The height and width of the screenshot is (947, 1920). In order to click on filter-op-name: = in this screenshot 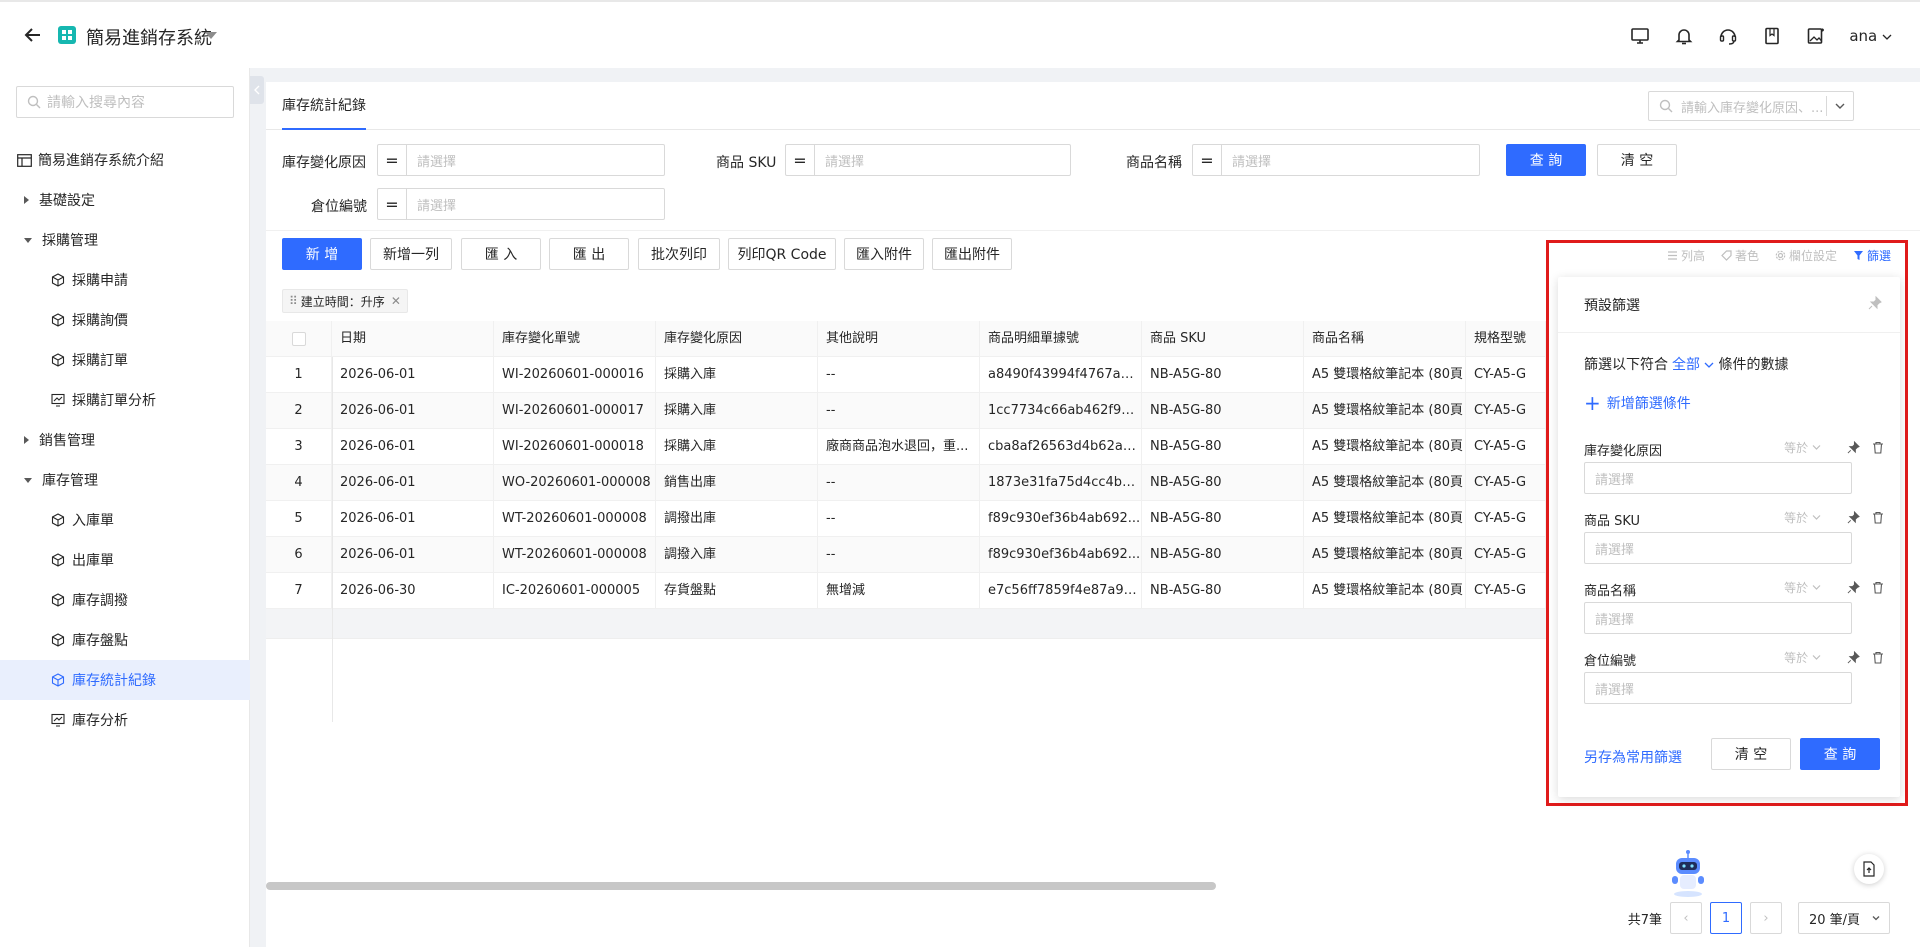, I will do `click(1207, 160)`.